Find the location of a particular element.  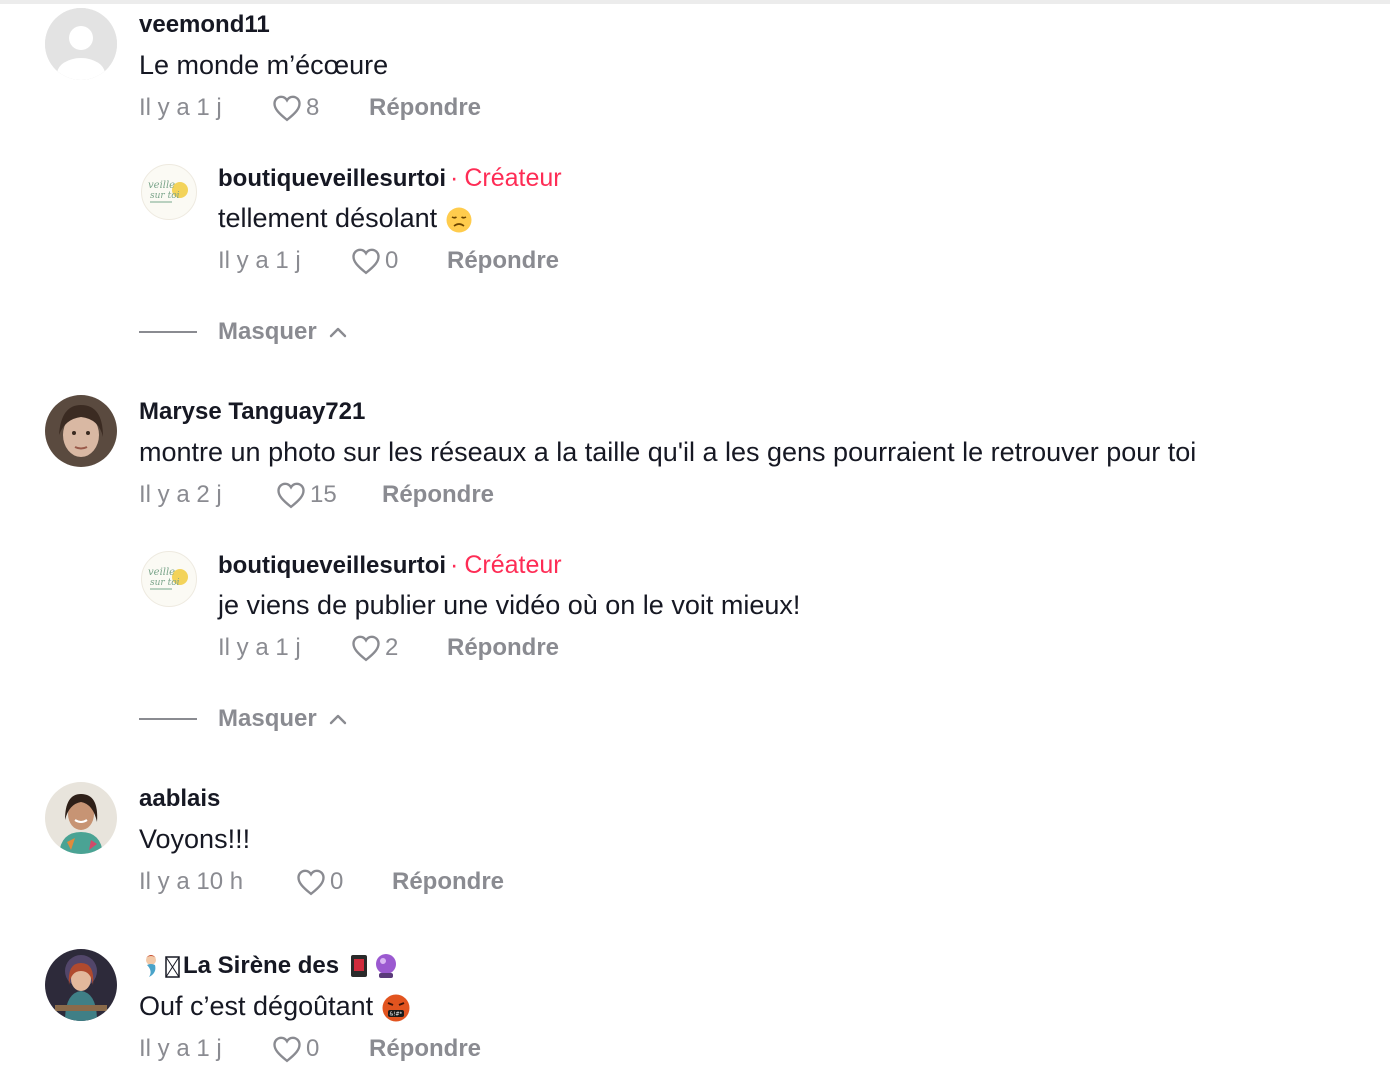

woman-photo-avatar-icon is located at coordinates (81, 431).